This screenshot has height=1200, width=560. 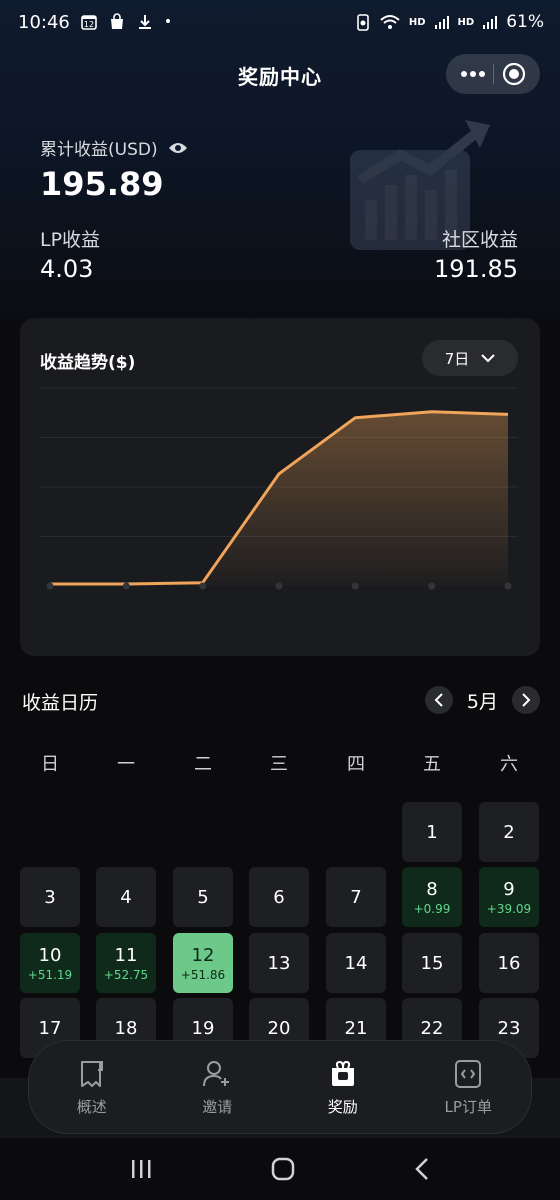 What do you see at coordinates (283, 1169) in the screenshot?
I see `home-icon` at bounding box center [283, 1169].